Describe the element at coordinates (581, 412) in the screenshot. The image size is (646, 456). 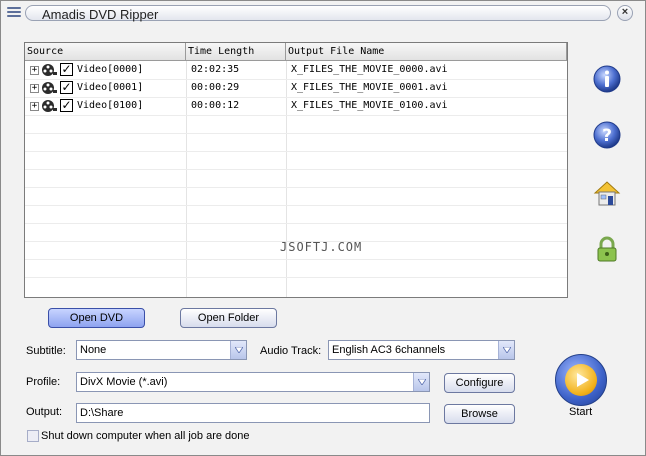
I see `start-label: Start` at that location.